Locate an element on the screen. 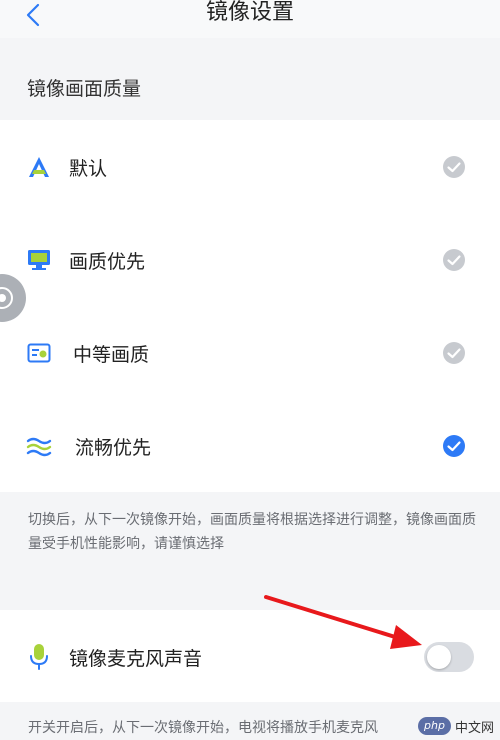 This screenshot has width=500, height=740. letter-a-icon is located at coordinates (39, 167).